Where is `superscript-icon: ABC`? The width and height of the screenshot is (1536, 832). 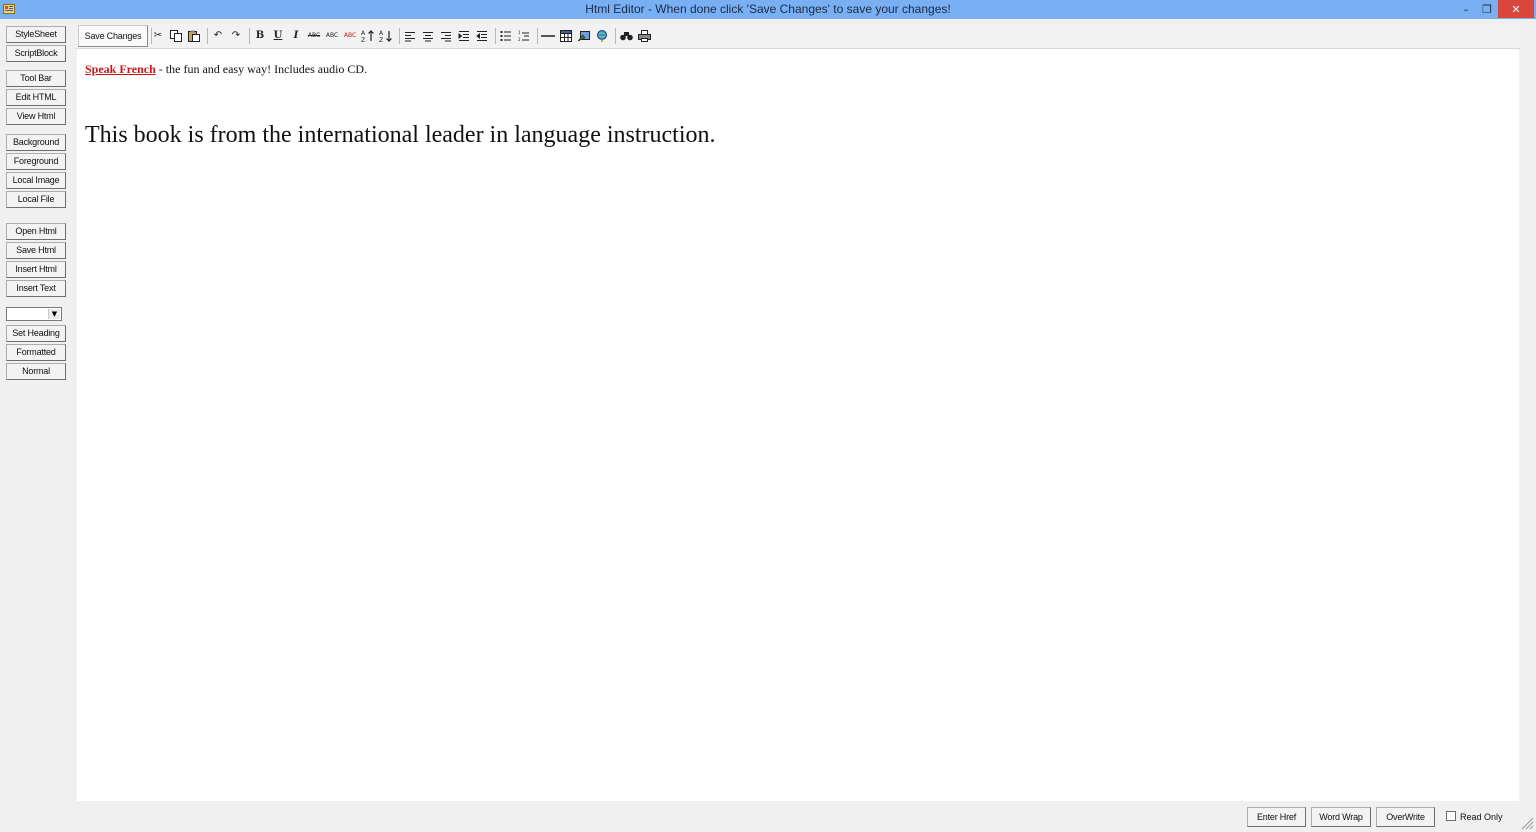
superscript-icon: ABC is located at coordinates (332, 36).